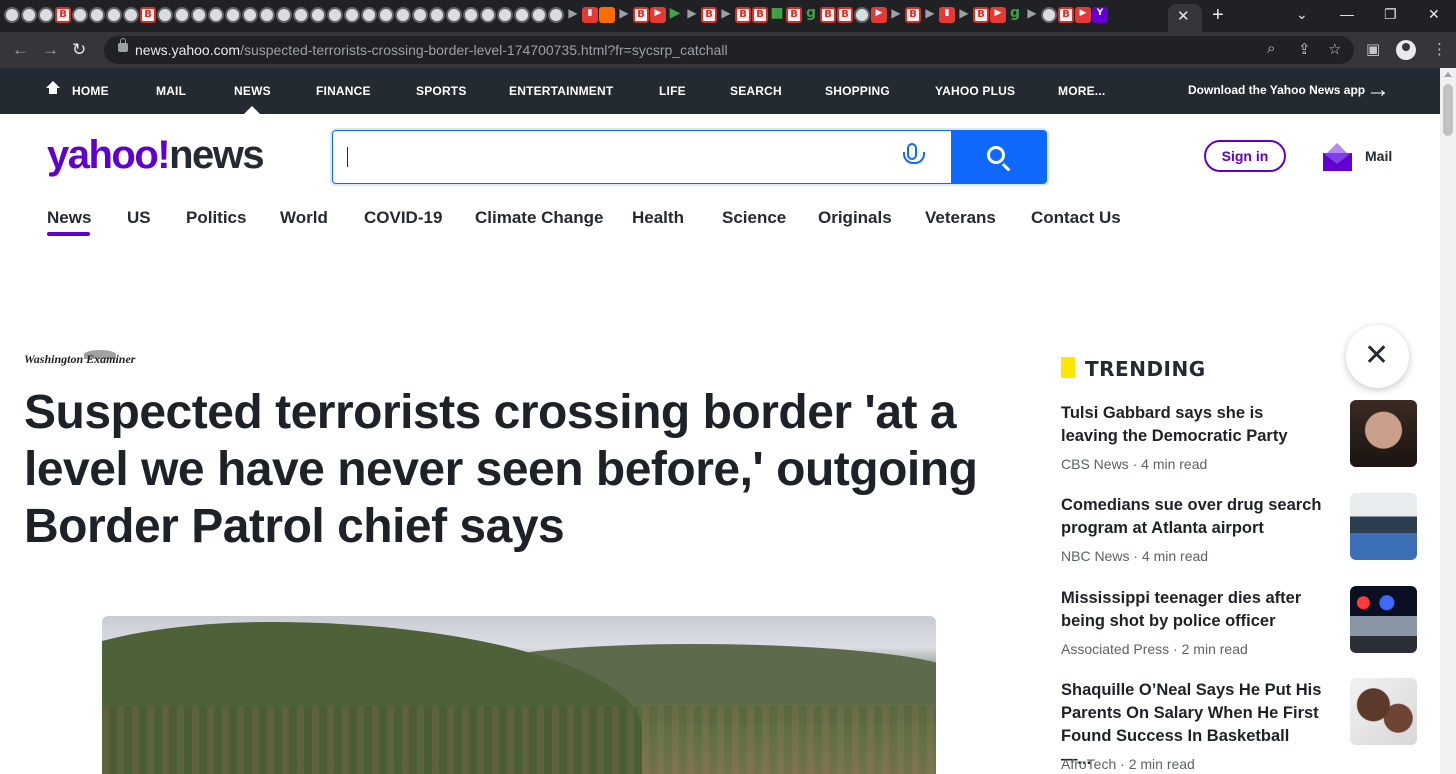 The width and height of the screenshot is (1456, 774). I want to click on window-close-icon: ✕, so click(1434, 14).